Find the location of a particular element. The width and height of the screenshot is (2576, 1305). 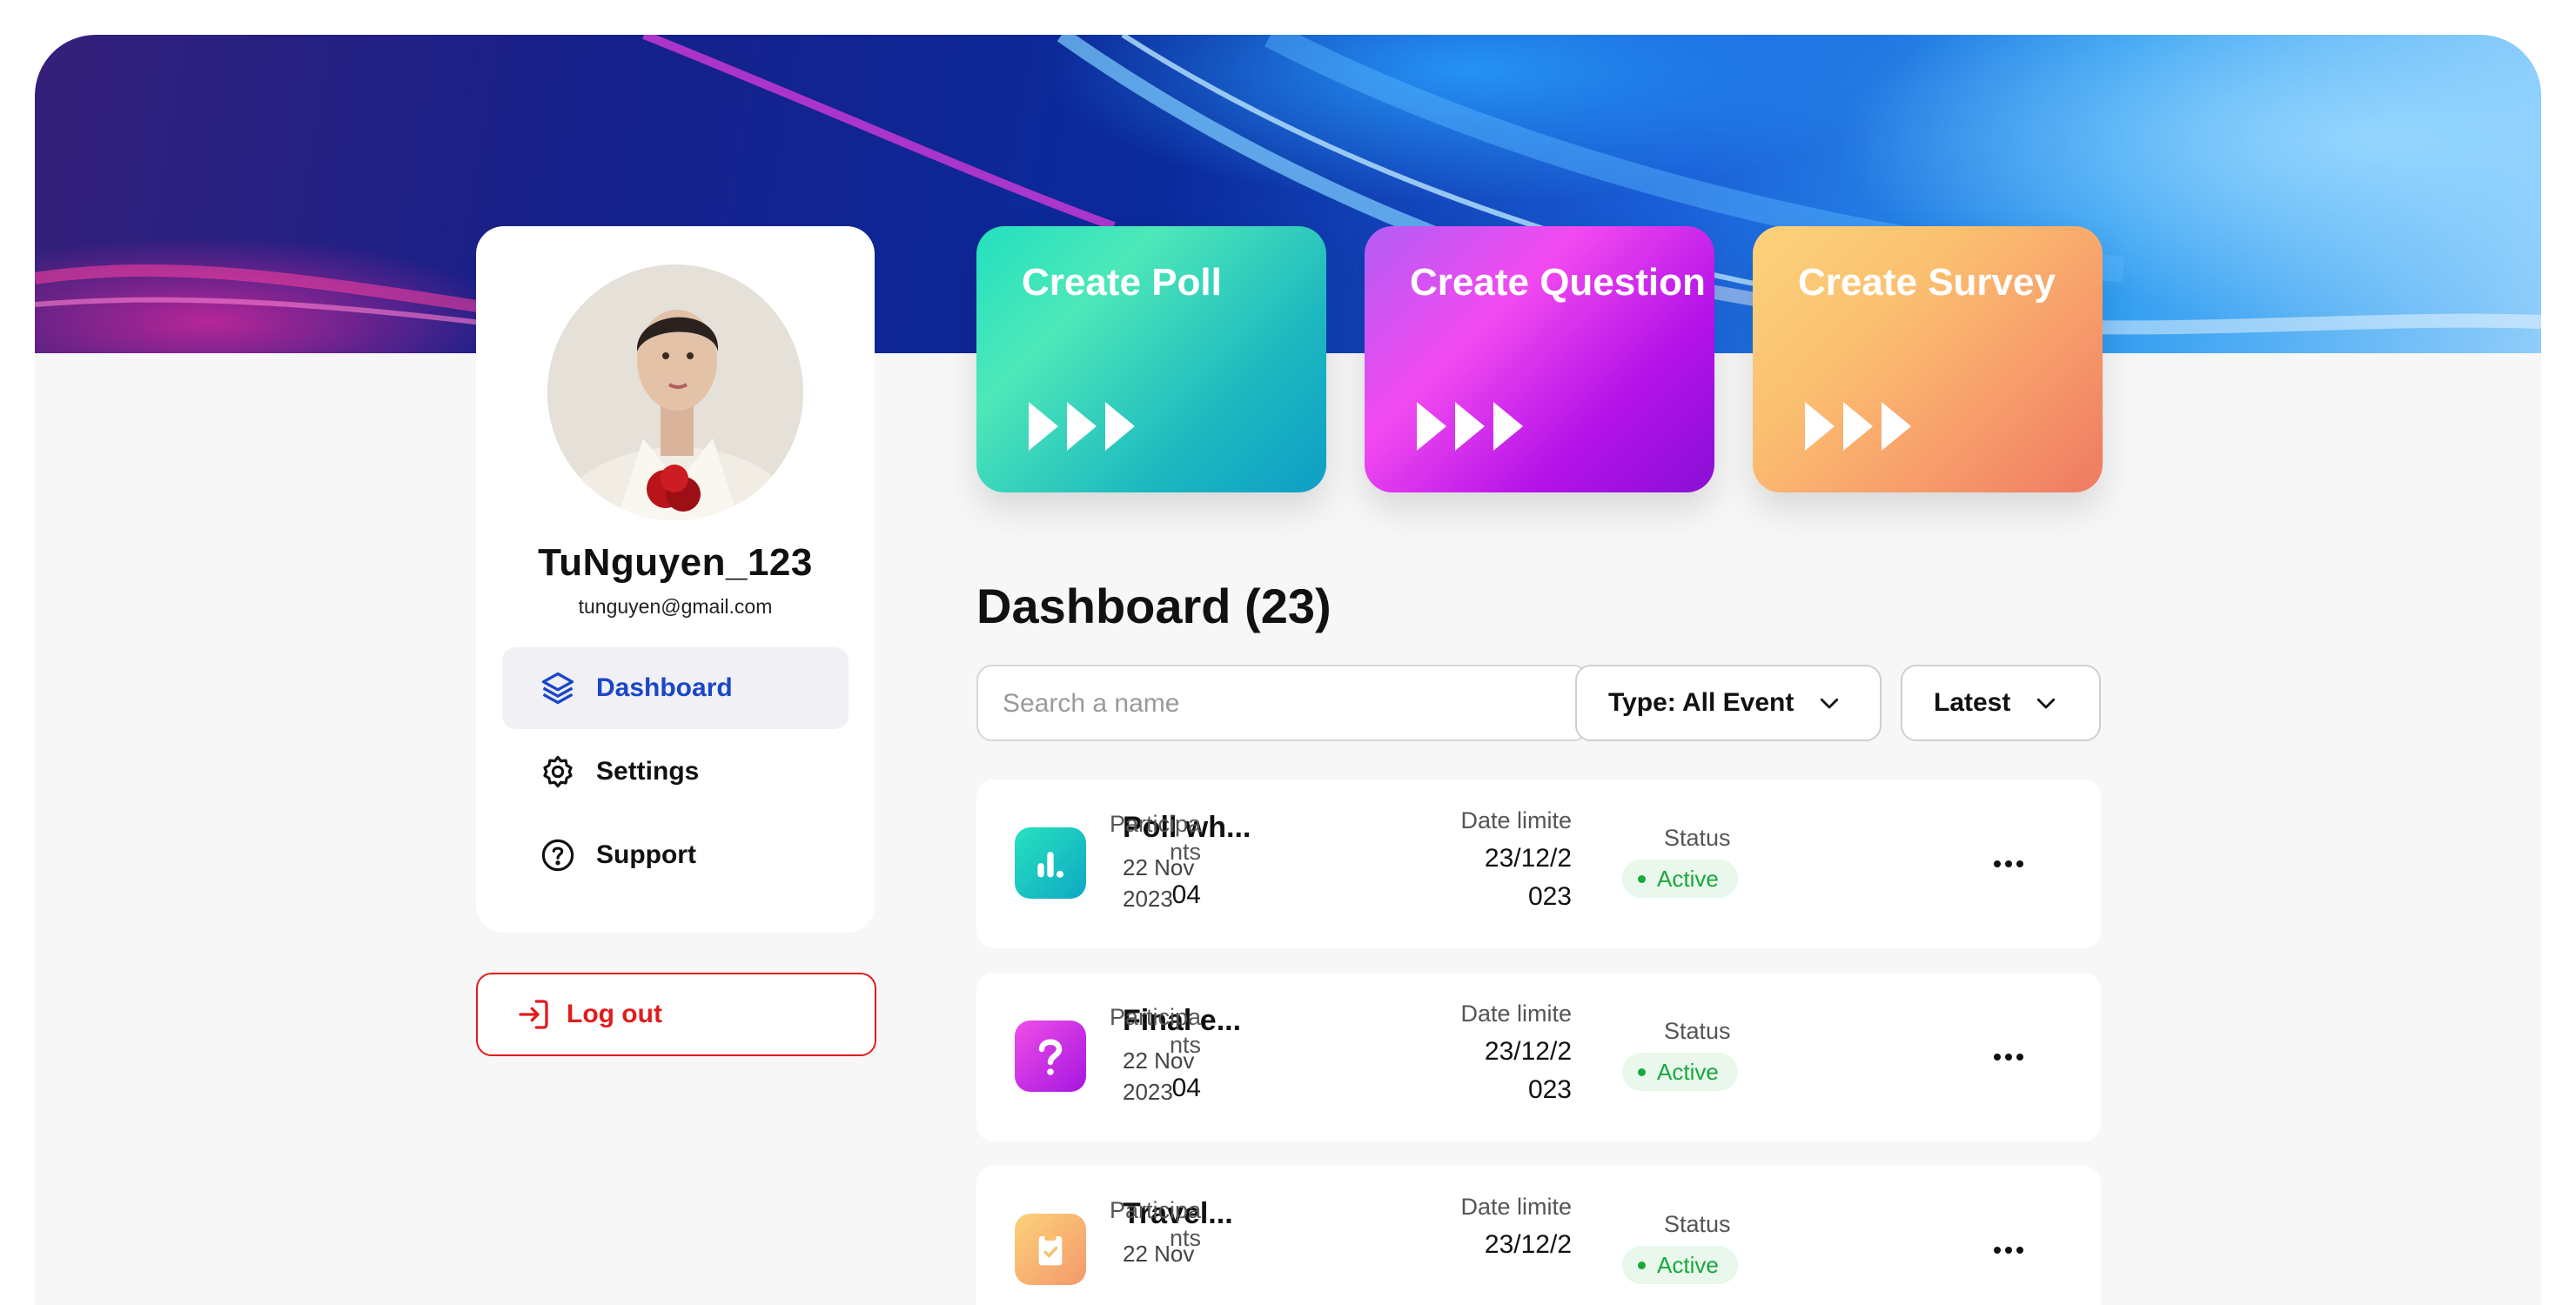

create-poll-card: Create Poll is located at coordinates (1151, 359).